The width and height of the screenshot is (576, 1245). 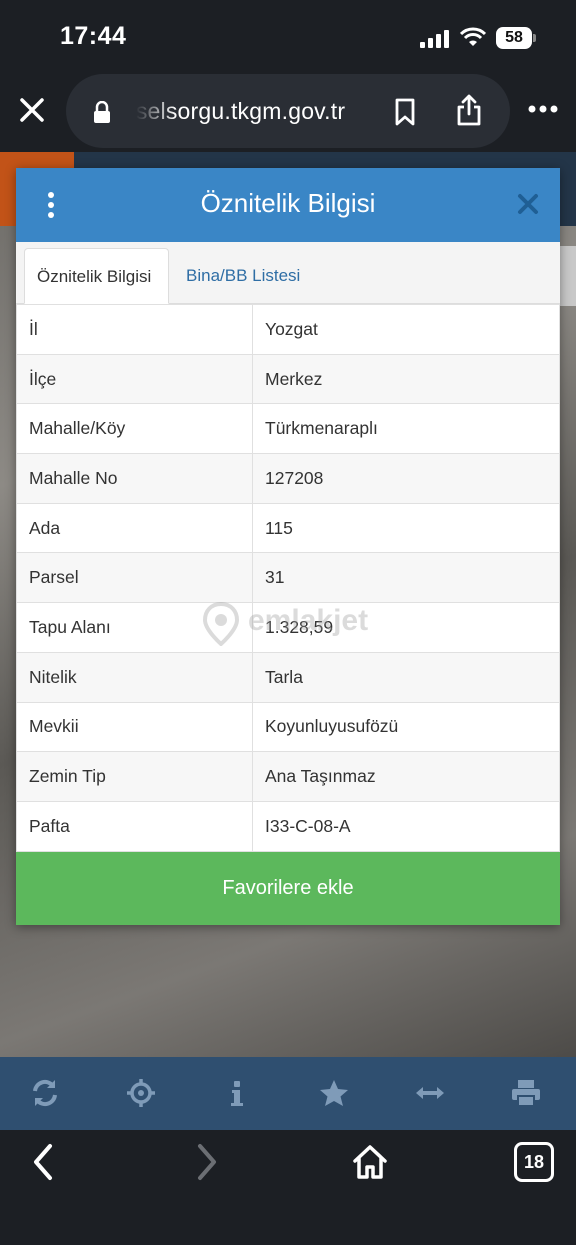 I want to click on attribute-key: İl, so click(x=134, y=329).